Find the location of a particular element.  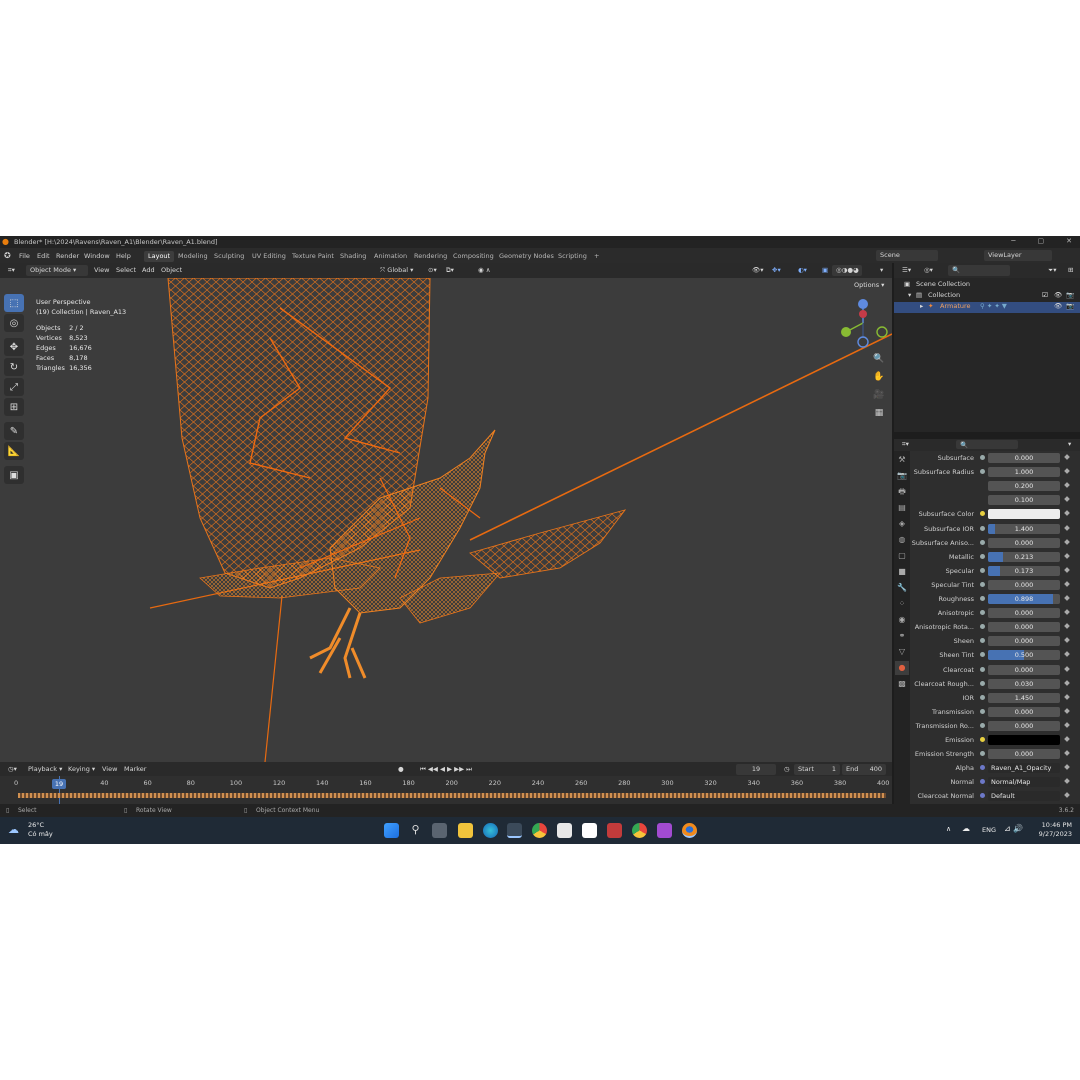

onedrive-icon: ☁ is located at coordinates (966, 828).